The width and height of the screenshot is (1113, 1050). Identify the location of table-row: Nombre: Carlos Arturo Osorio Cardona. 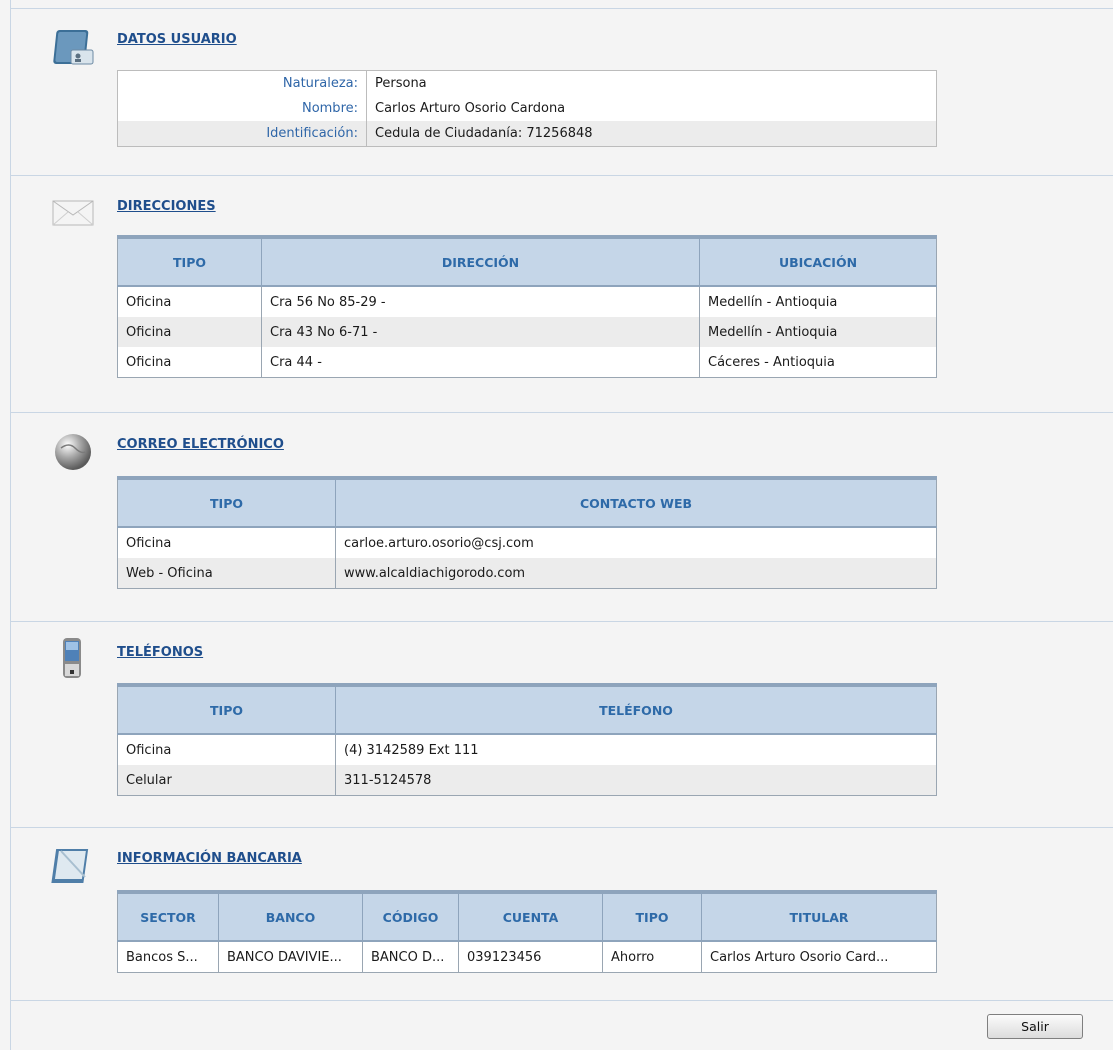
(527, 108).